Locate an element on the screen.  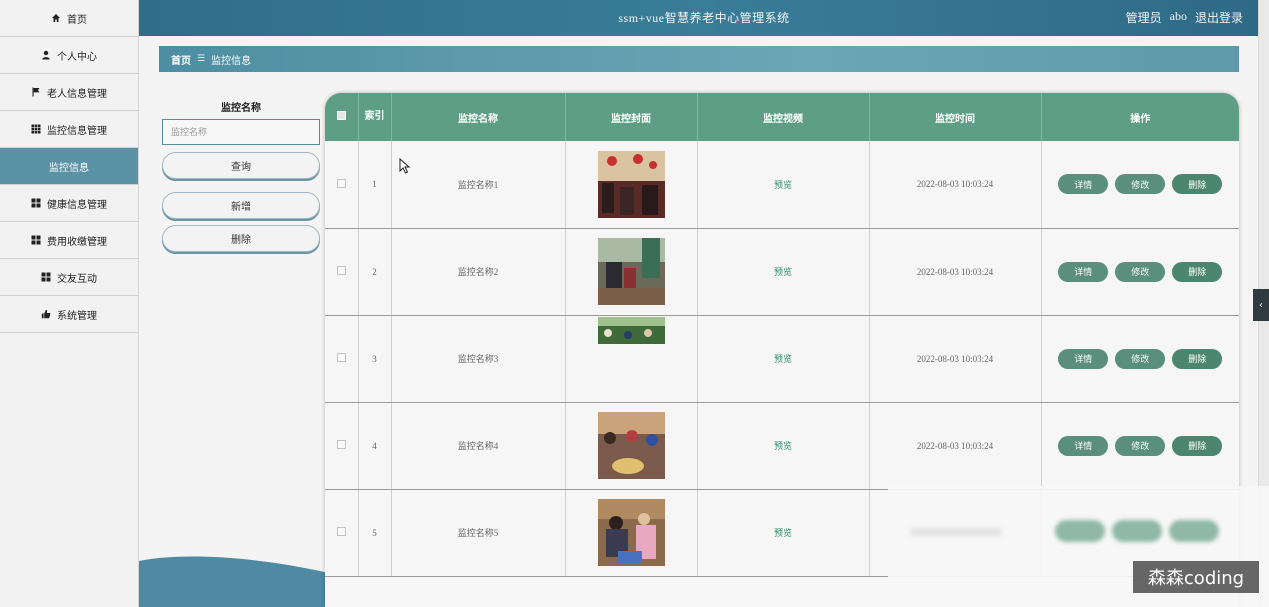
sidebar-item-health: 健康信息管理 is located at coordinates (69, 203).